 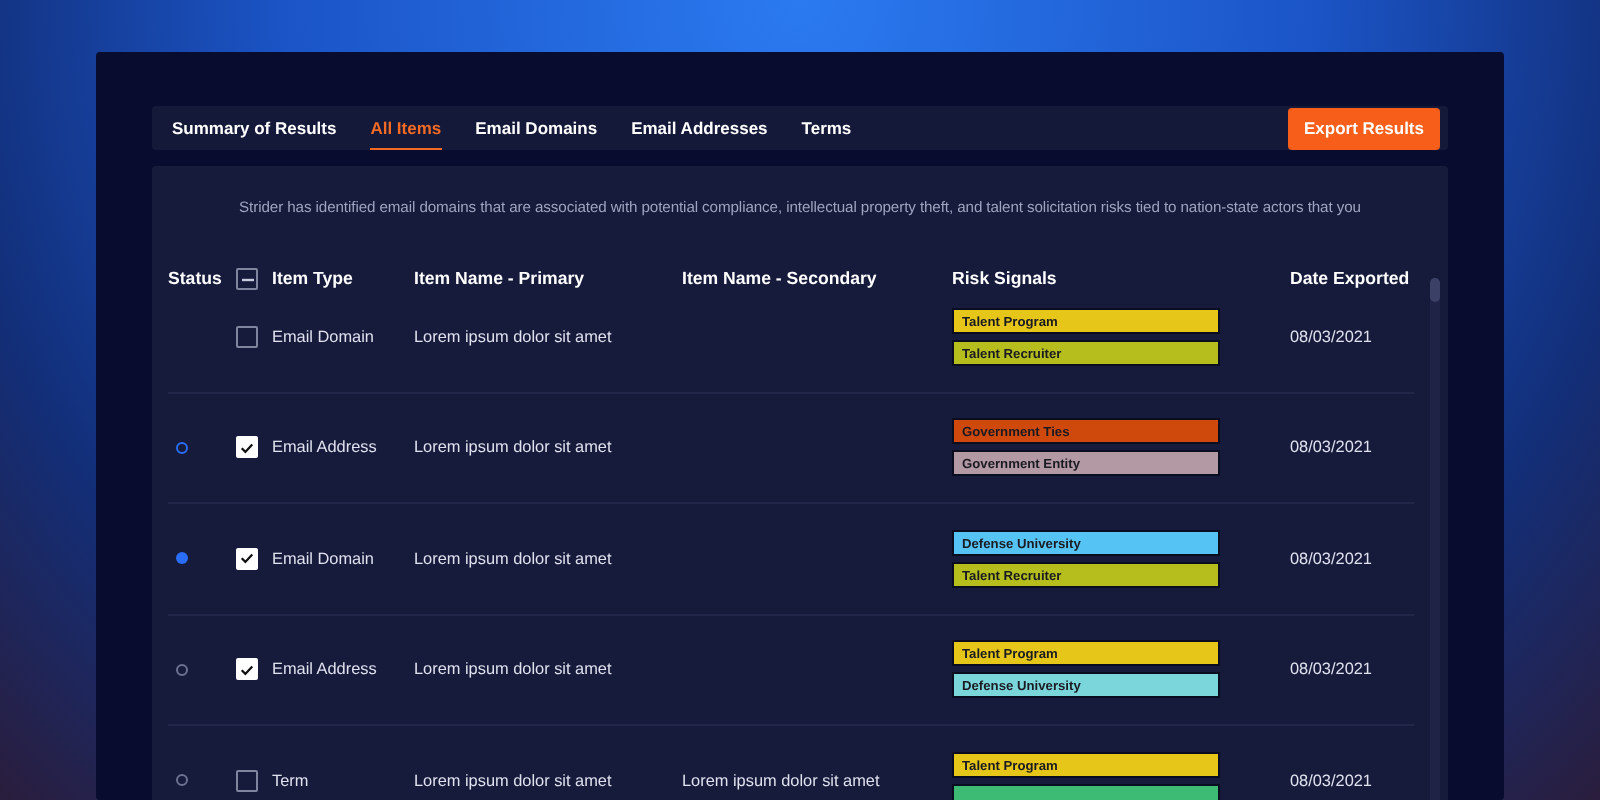 What do you see at coordinates (699, 128) in the screenshot?
I see `tab: Email Addresses` at bounding box center [699, 128].